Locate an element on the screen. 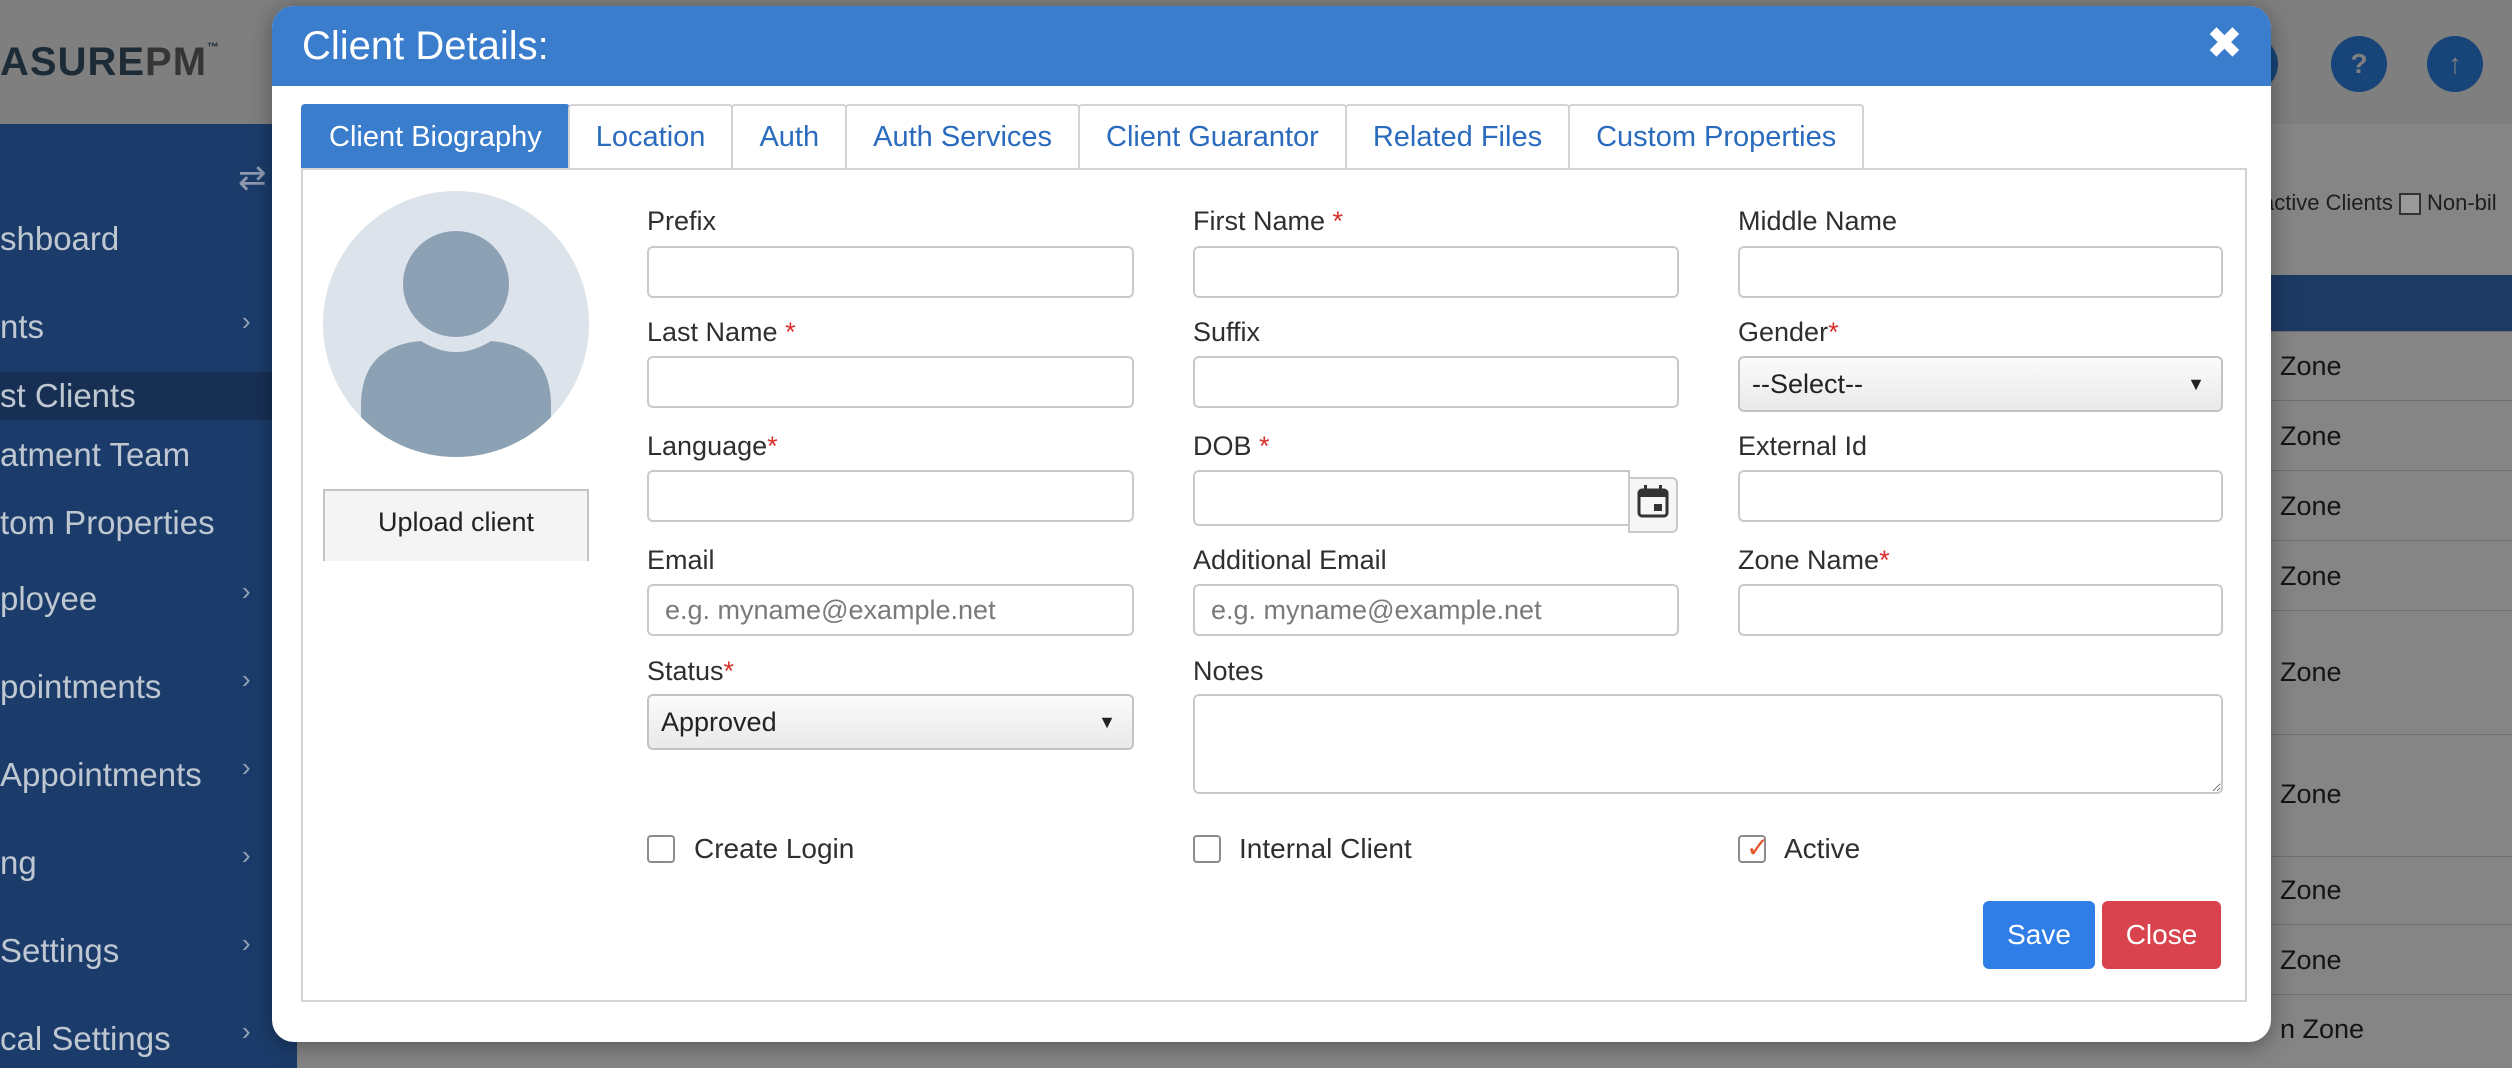 Image resolution: width=2512 pixels, height=1068 pixels. create-login-label: Create Login is located at coordinates (774, 848).